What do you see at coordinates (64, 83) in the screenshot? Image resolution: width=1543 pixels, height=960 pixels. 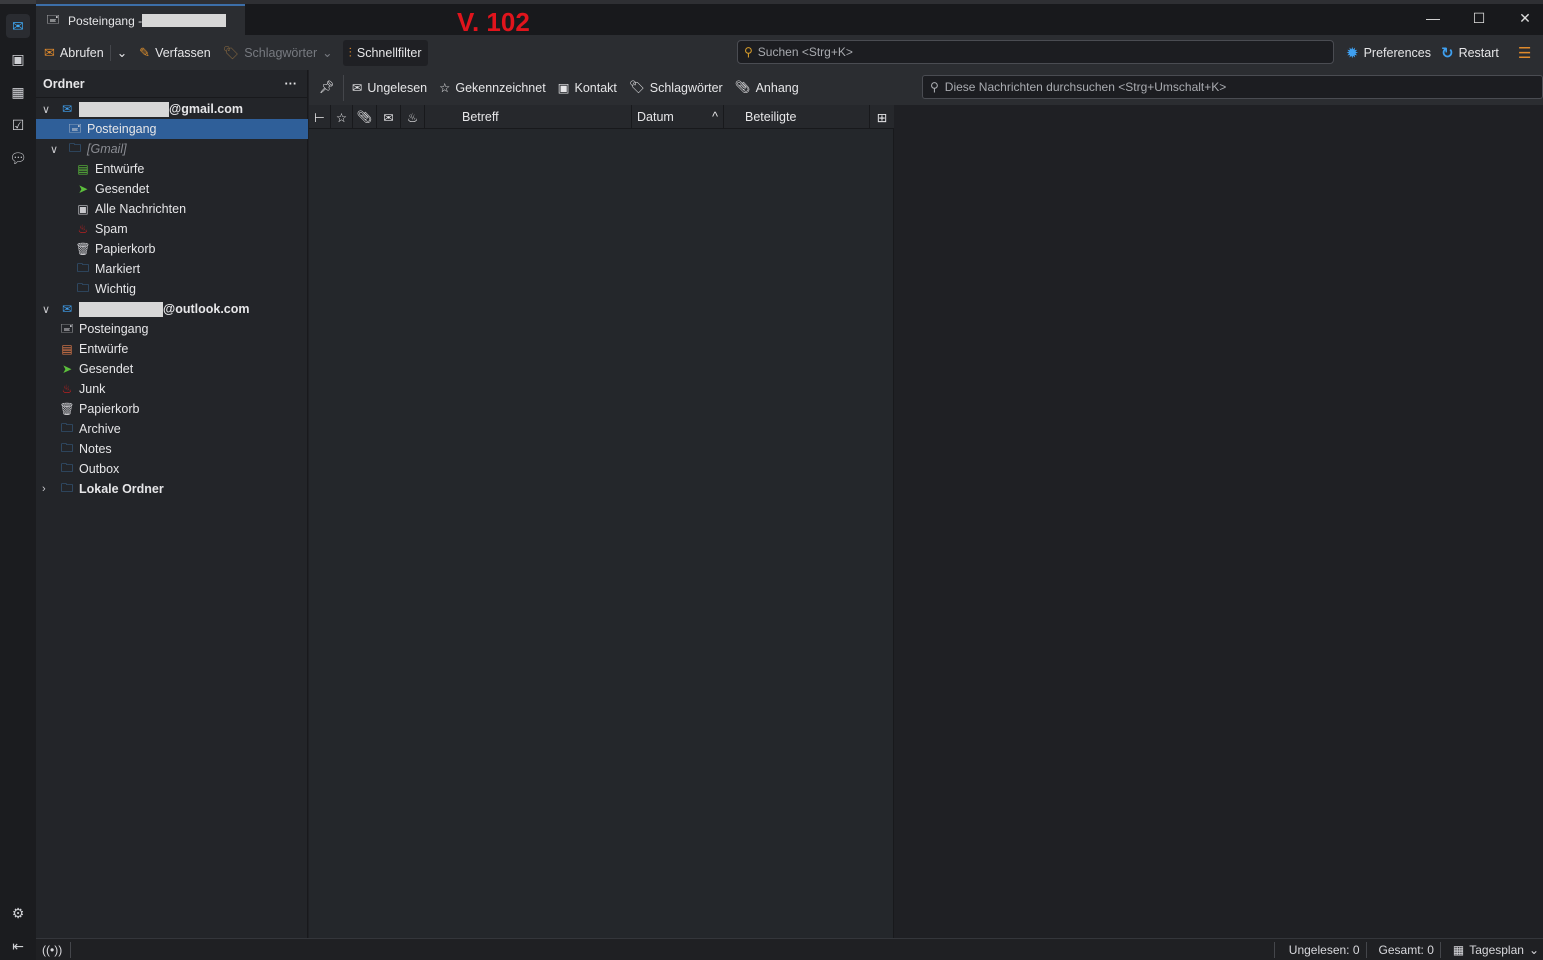 I see `folder-pane-title: Ordner` at bounding box center [64, 83].